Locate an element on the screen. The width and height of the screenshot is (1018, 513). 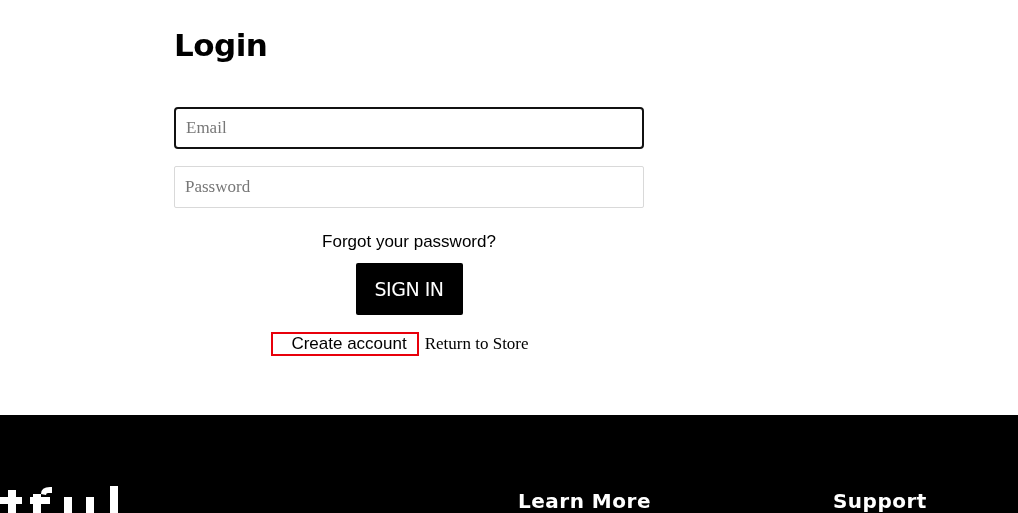
page-title: Login is located at coordinates (221, 45).